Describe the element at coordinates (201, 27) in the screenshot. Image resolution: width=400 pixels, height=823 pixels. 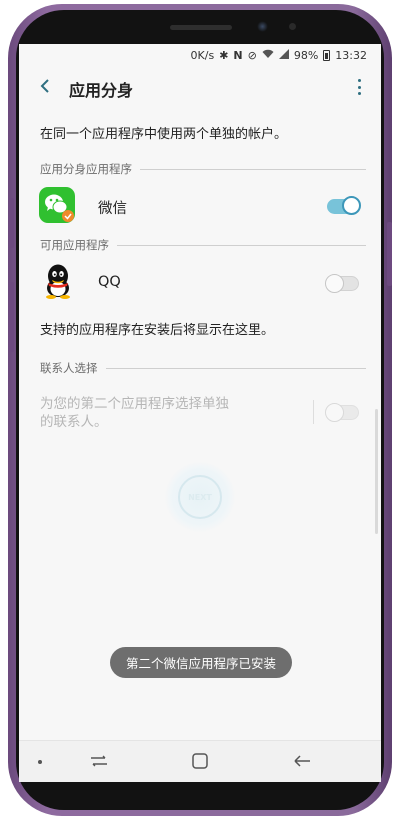
I see `earpiece-speaker` at that location.